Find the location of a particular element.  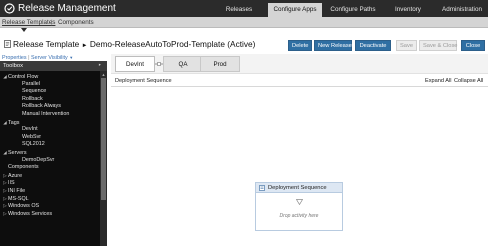

tab-administration: Administration is located at coordinates (462, 10).